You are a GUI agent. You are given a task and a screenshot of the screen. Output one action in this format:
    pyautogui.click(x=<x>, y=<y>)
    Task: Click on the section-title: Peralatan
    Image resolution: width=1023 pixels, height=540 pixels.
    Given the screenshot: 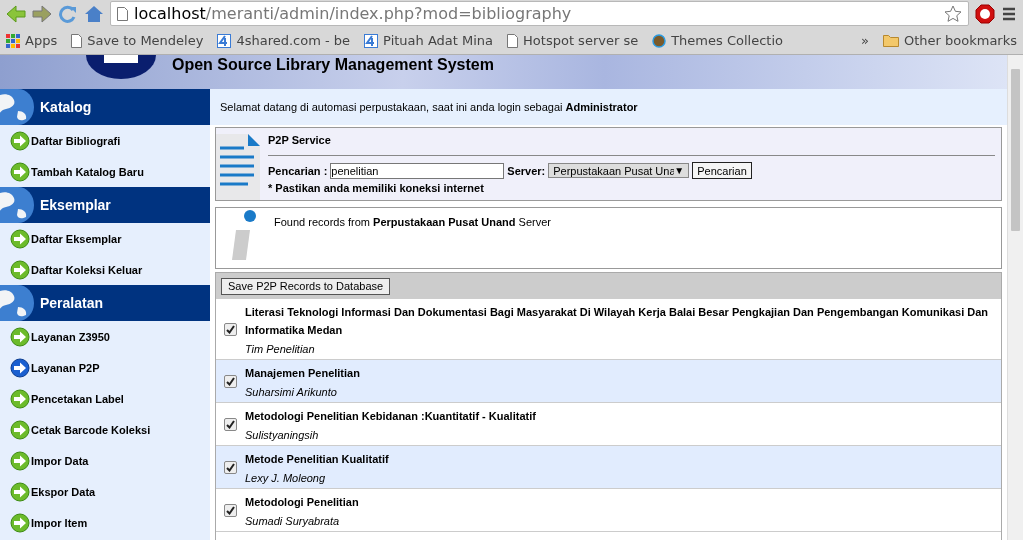 What is the action you would take?
    pyautogui.click(x=72, y=303)
    